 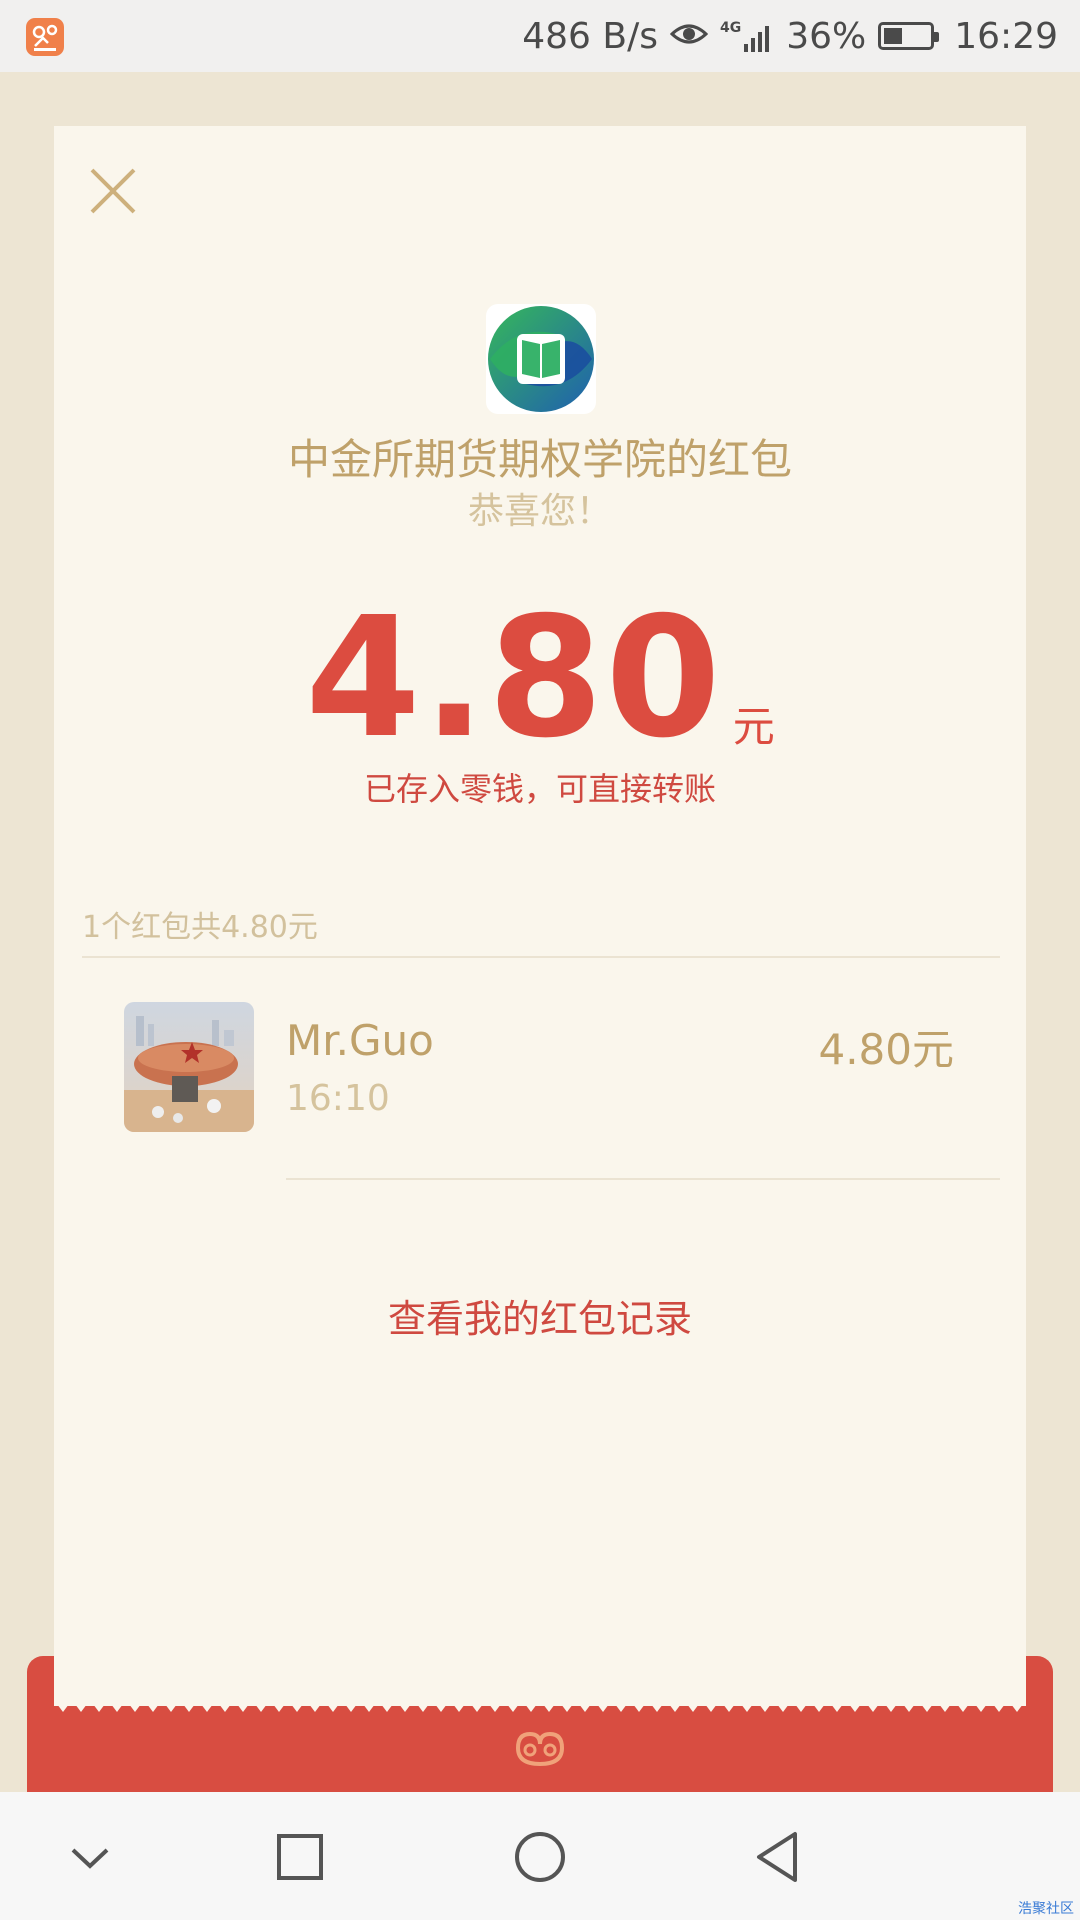 I want to click on watermark: 浩聚社区, so click(x=1046, y=1909).